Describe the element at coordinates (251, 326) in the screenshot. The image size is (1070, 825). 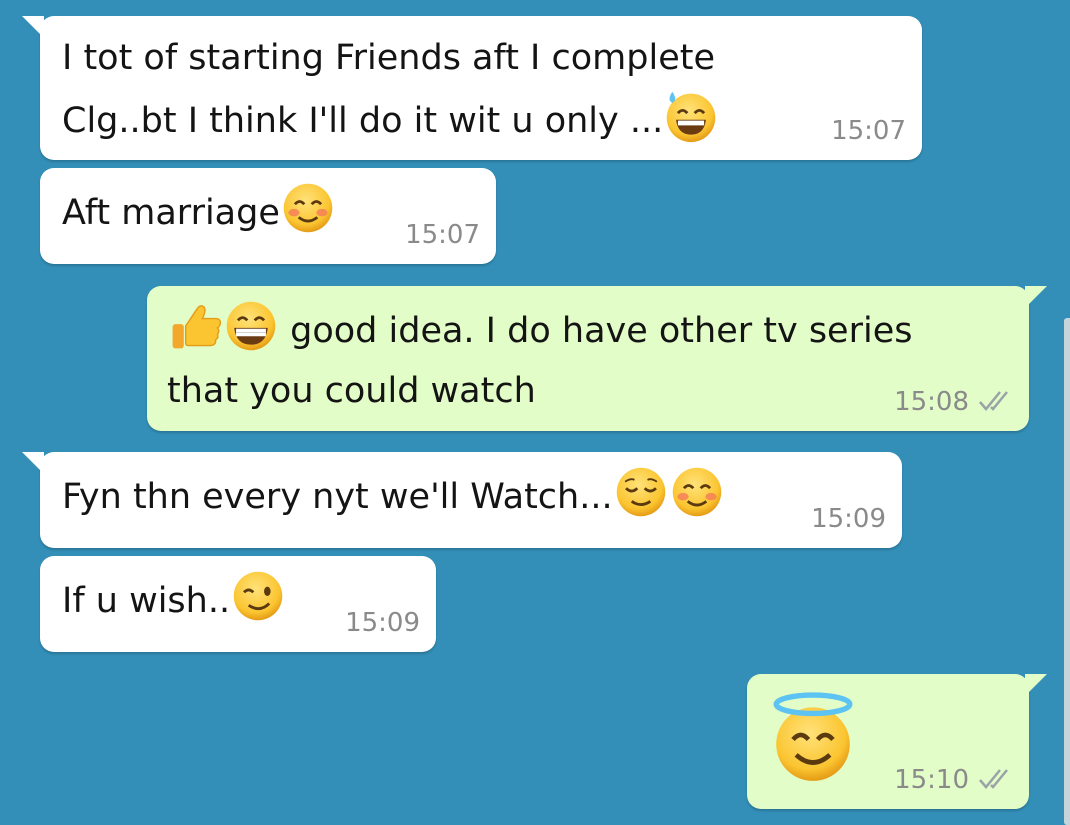
I see `grinning-emoji-icon` at that location.